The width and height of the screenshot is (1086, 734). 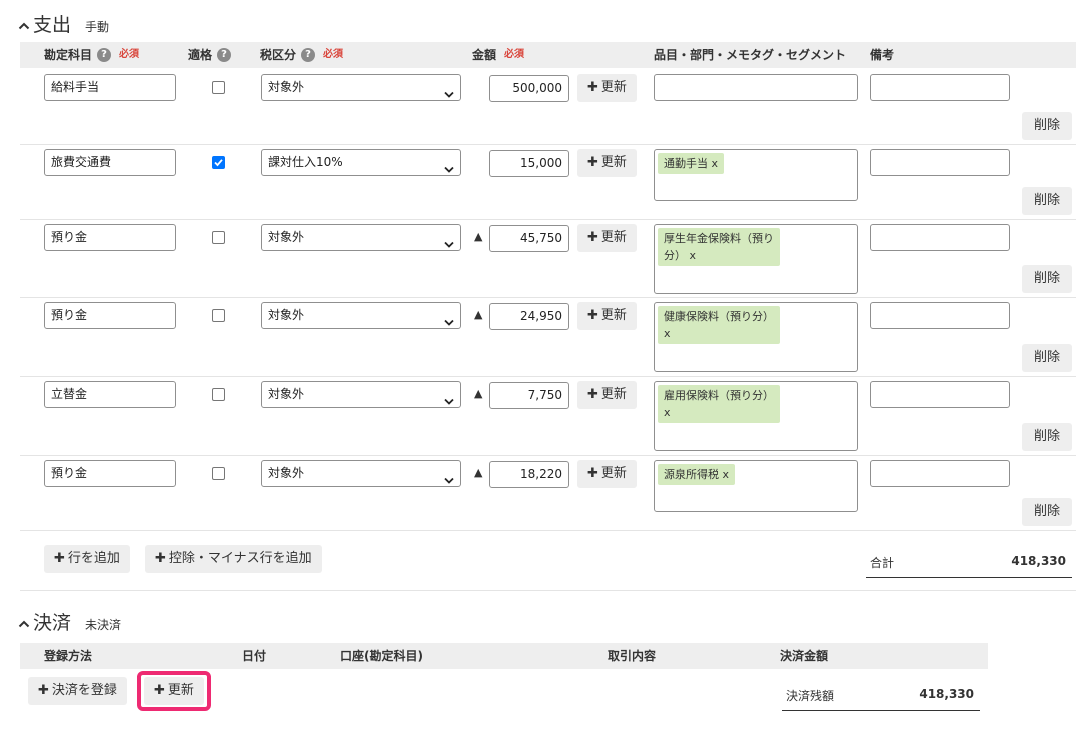 I want to click on account-input: 旅費交通費, so click(x=110, y=162).